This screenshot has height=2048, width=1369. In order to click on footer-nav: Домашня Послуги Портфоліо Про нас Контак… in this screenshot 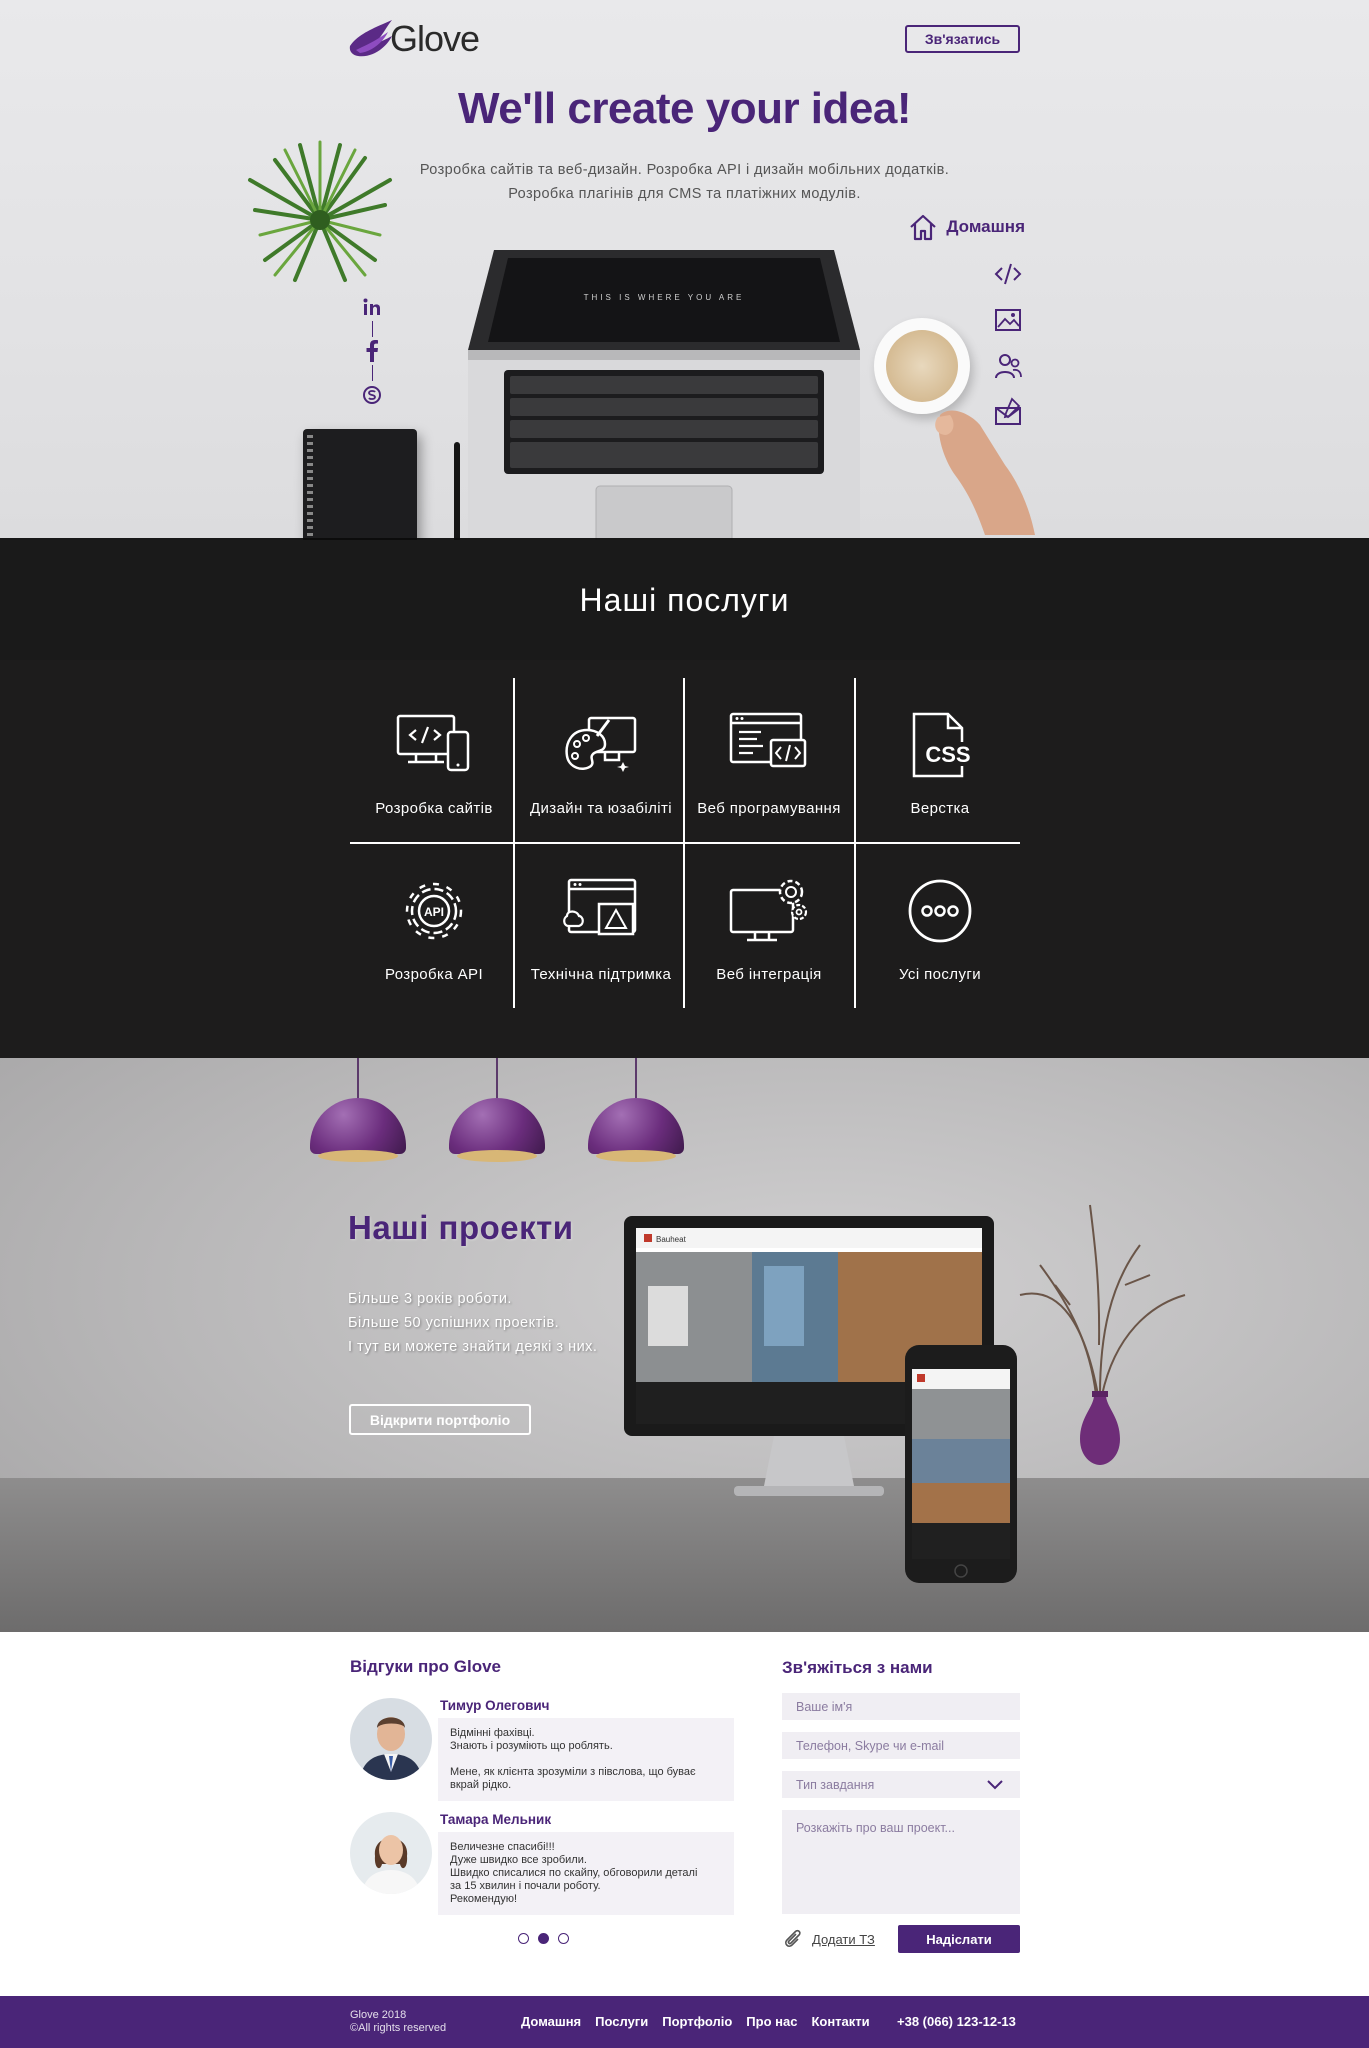, I will do `click(695, 2021)`.